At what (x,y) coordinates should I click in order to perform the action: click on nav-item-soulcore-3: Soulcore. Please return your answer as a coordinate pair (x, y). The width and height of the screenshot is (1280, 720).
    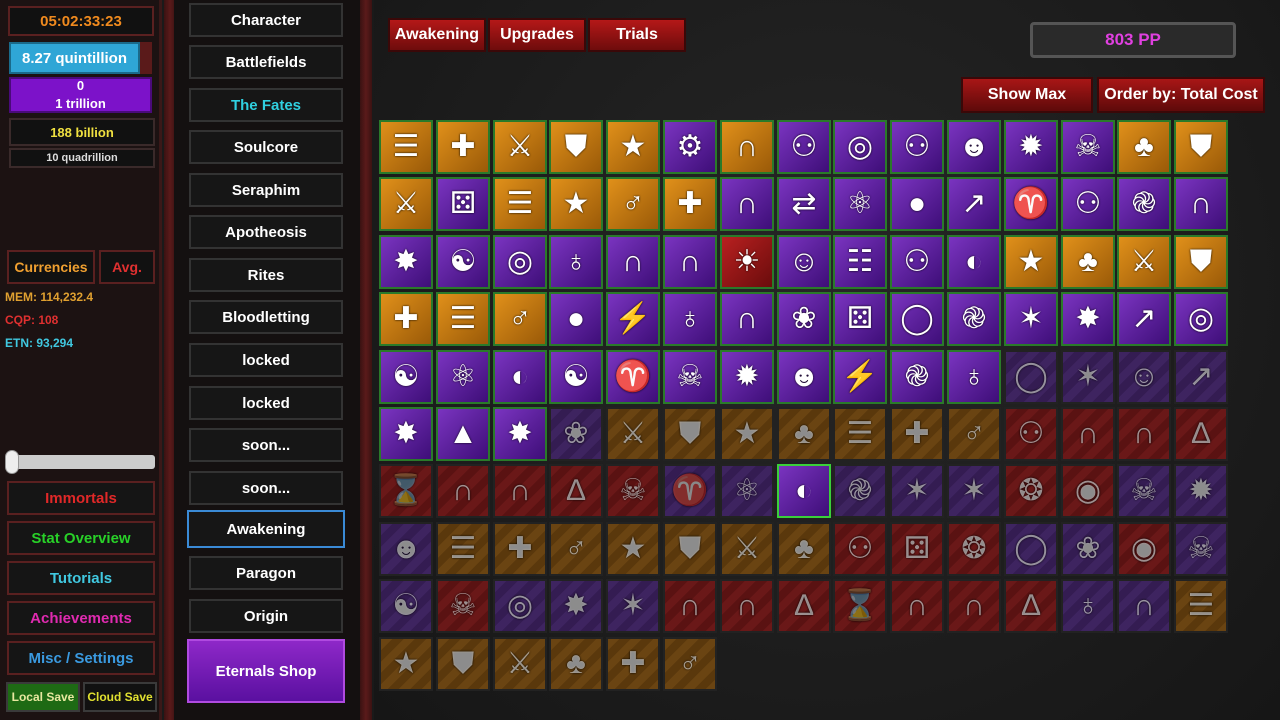
    Looking at the image, I should click on (266, 147).